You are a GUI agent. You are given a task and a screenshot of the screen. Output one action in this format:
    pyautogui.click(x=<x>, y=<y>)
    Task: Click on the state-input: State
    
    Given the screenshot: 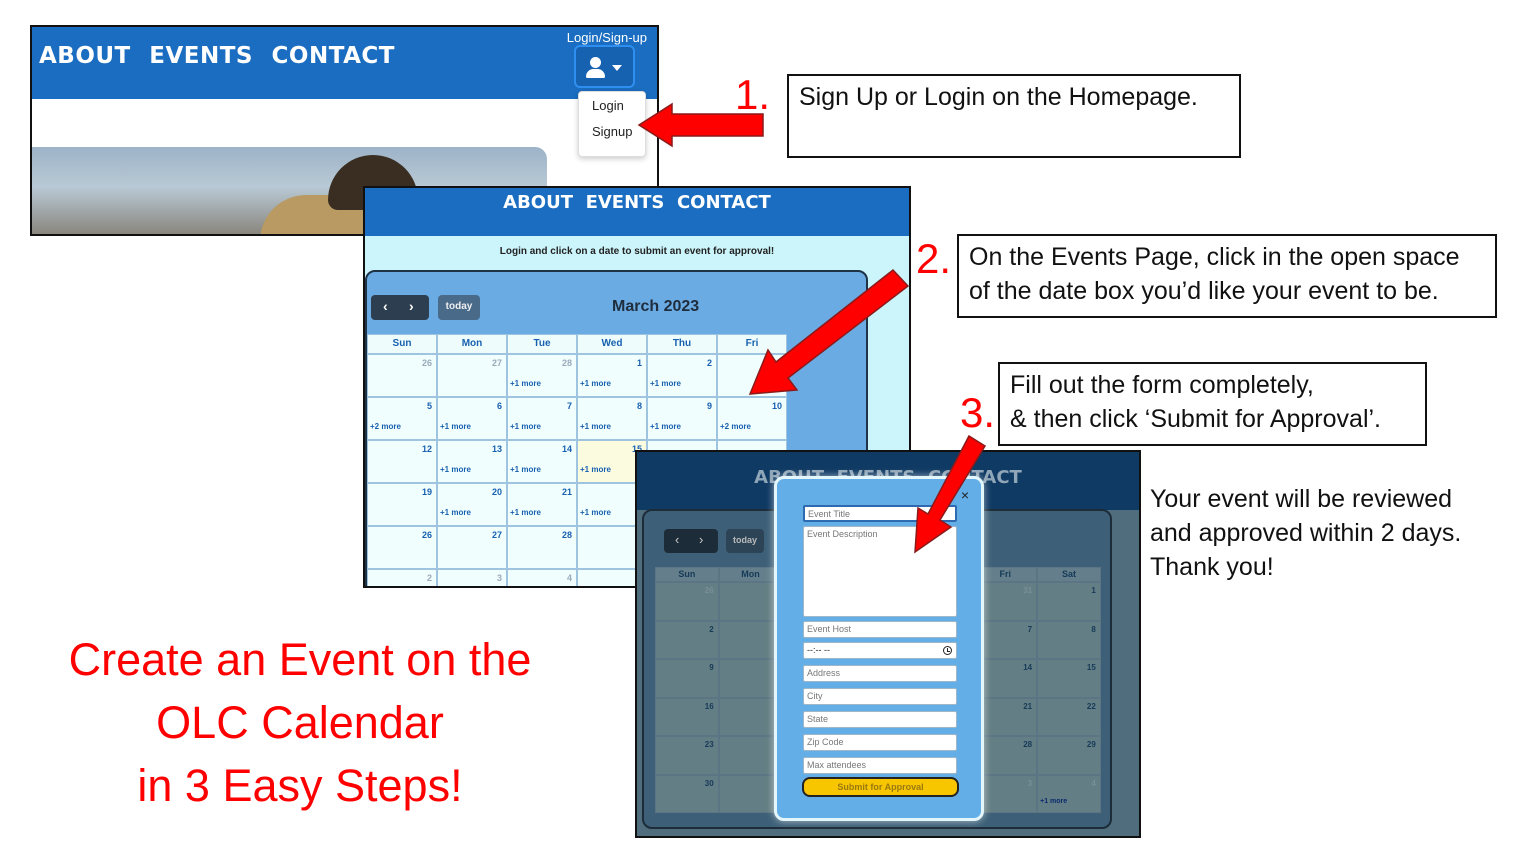 What is the action you would take?
    pyautogui.click(x=880, y=719)
    